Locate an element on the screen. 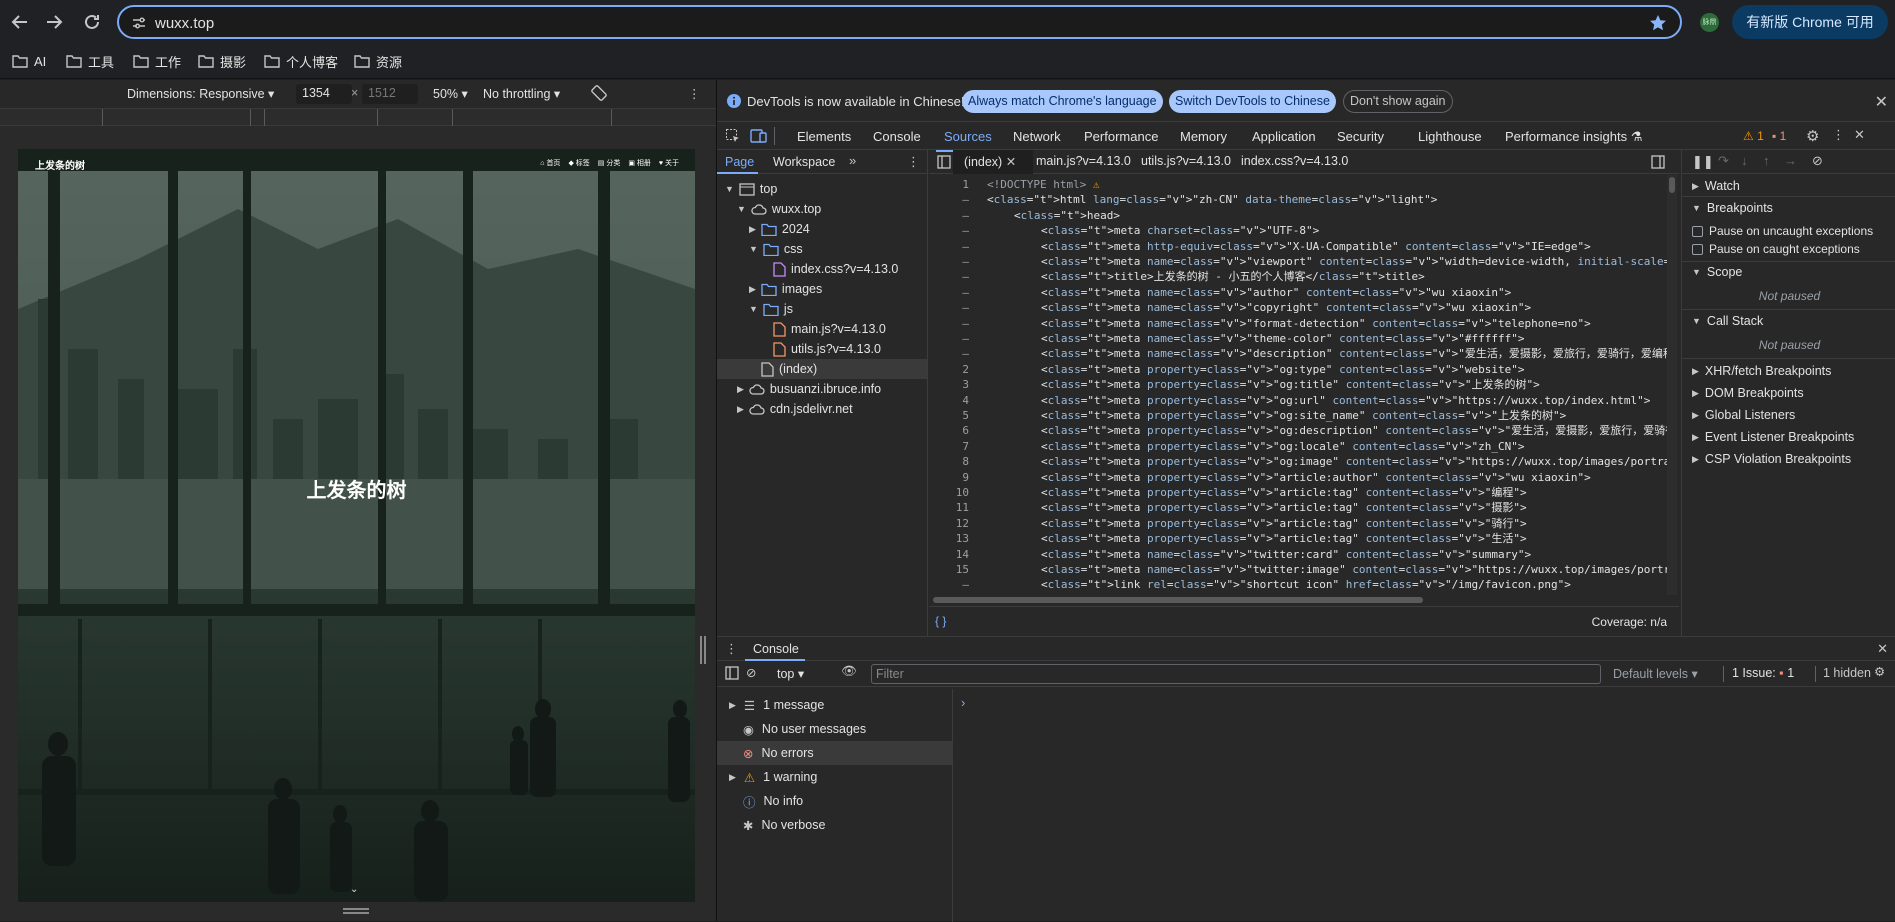 This screenshot has width=1895, height=922. sidebar-info: ⓘ No info is located at coordinates (839, 801).